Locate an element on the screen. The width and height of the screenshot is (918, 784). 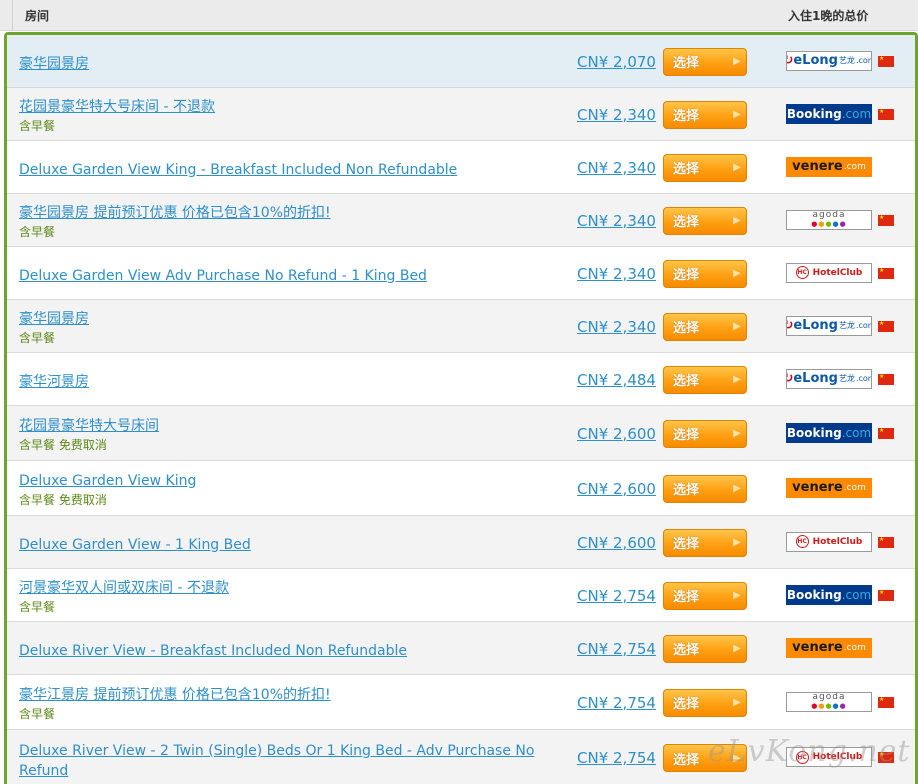
price-link: CN¥ 2,070 is located at coordinates (616, 62).